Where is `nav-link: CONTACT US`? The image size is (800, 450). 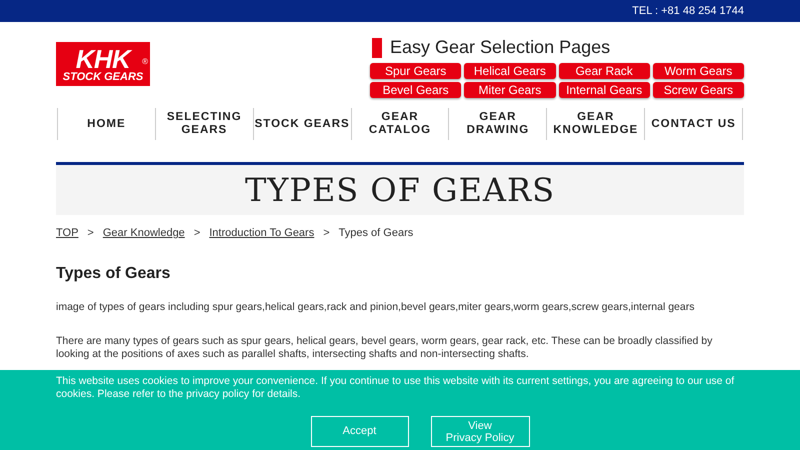 nav-link: CONTACT US is located at coordinates (694, 124).